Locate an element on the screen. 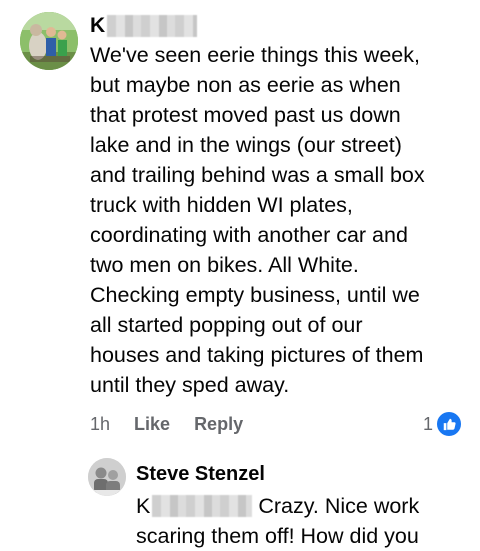  comment-line: but maybe non as eerie as when is located at coordinates (245, 85).